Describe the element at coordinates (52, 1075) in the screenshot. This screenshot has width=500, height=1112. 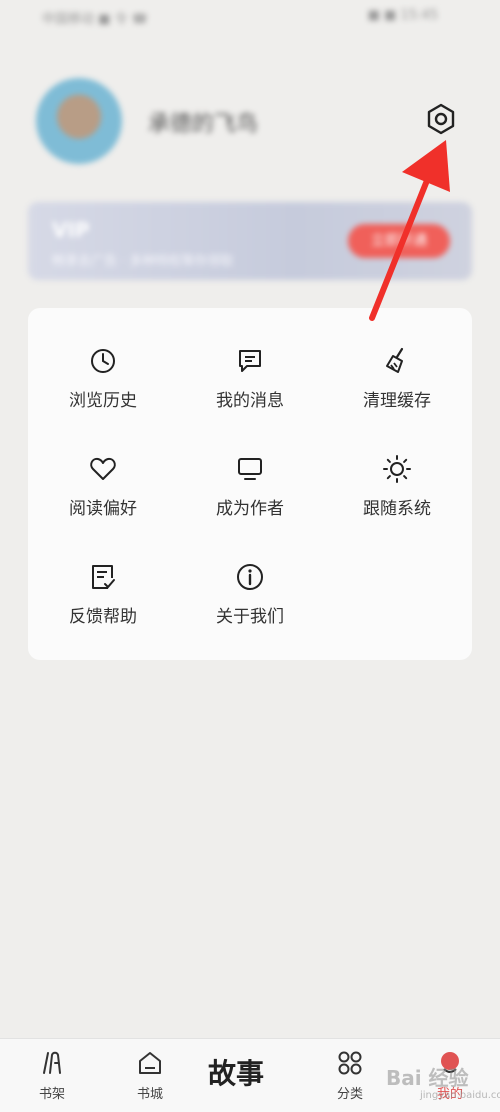
I see `tab-bookshelf: 书架` at that location.